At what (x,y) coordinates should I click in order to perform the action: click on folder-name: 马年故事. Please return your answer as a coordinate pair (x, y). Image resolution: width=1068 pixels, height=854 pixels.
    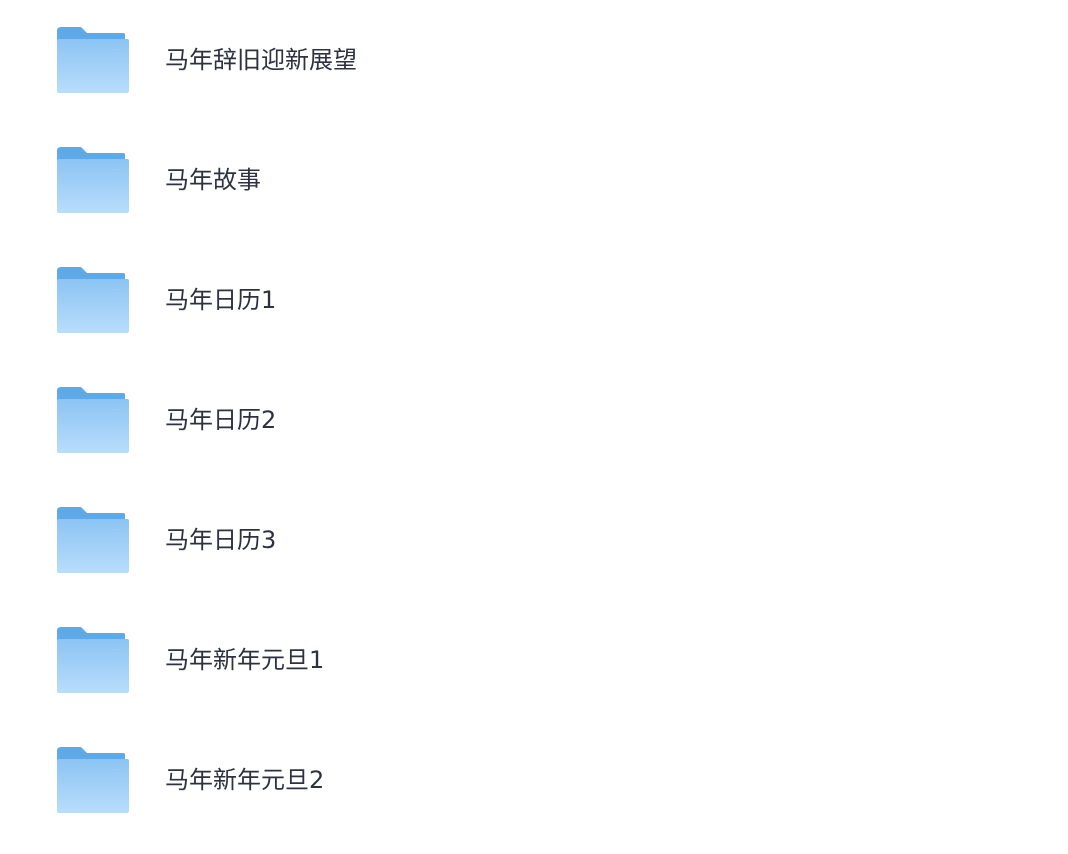
    Looking at the image, I should click on (213, 180).